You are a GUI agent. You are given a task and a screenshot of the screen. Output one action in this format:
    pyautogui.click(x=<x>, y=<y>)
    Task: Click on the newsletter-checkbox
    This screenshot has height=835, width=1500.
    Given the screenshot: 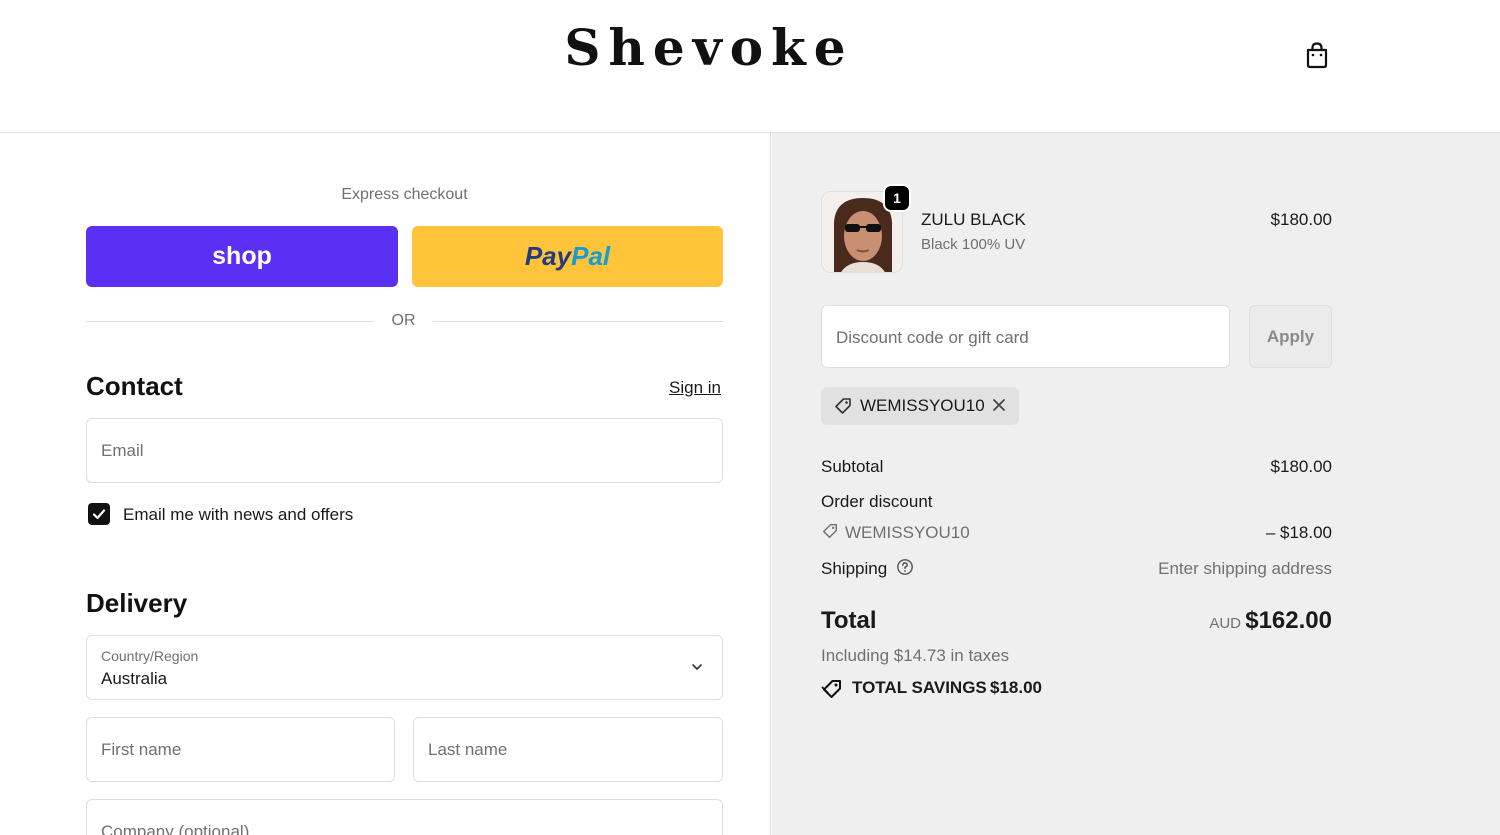 What is the action you would take?
    pyautogui.click(x=99, y=514)
    